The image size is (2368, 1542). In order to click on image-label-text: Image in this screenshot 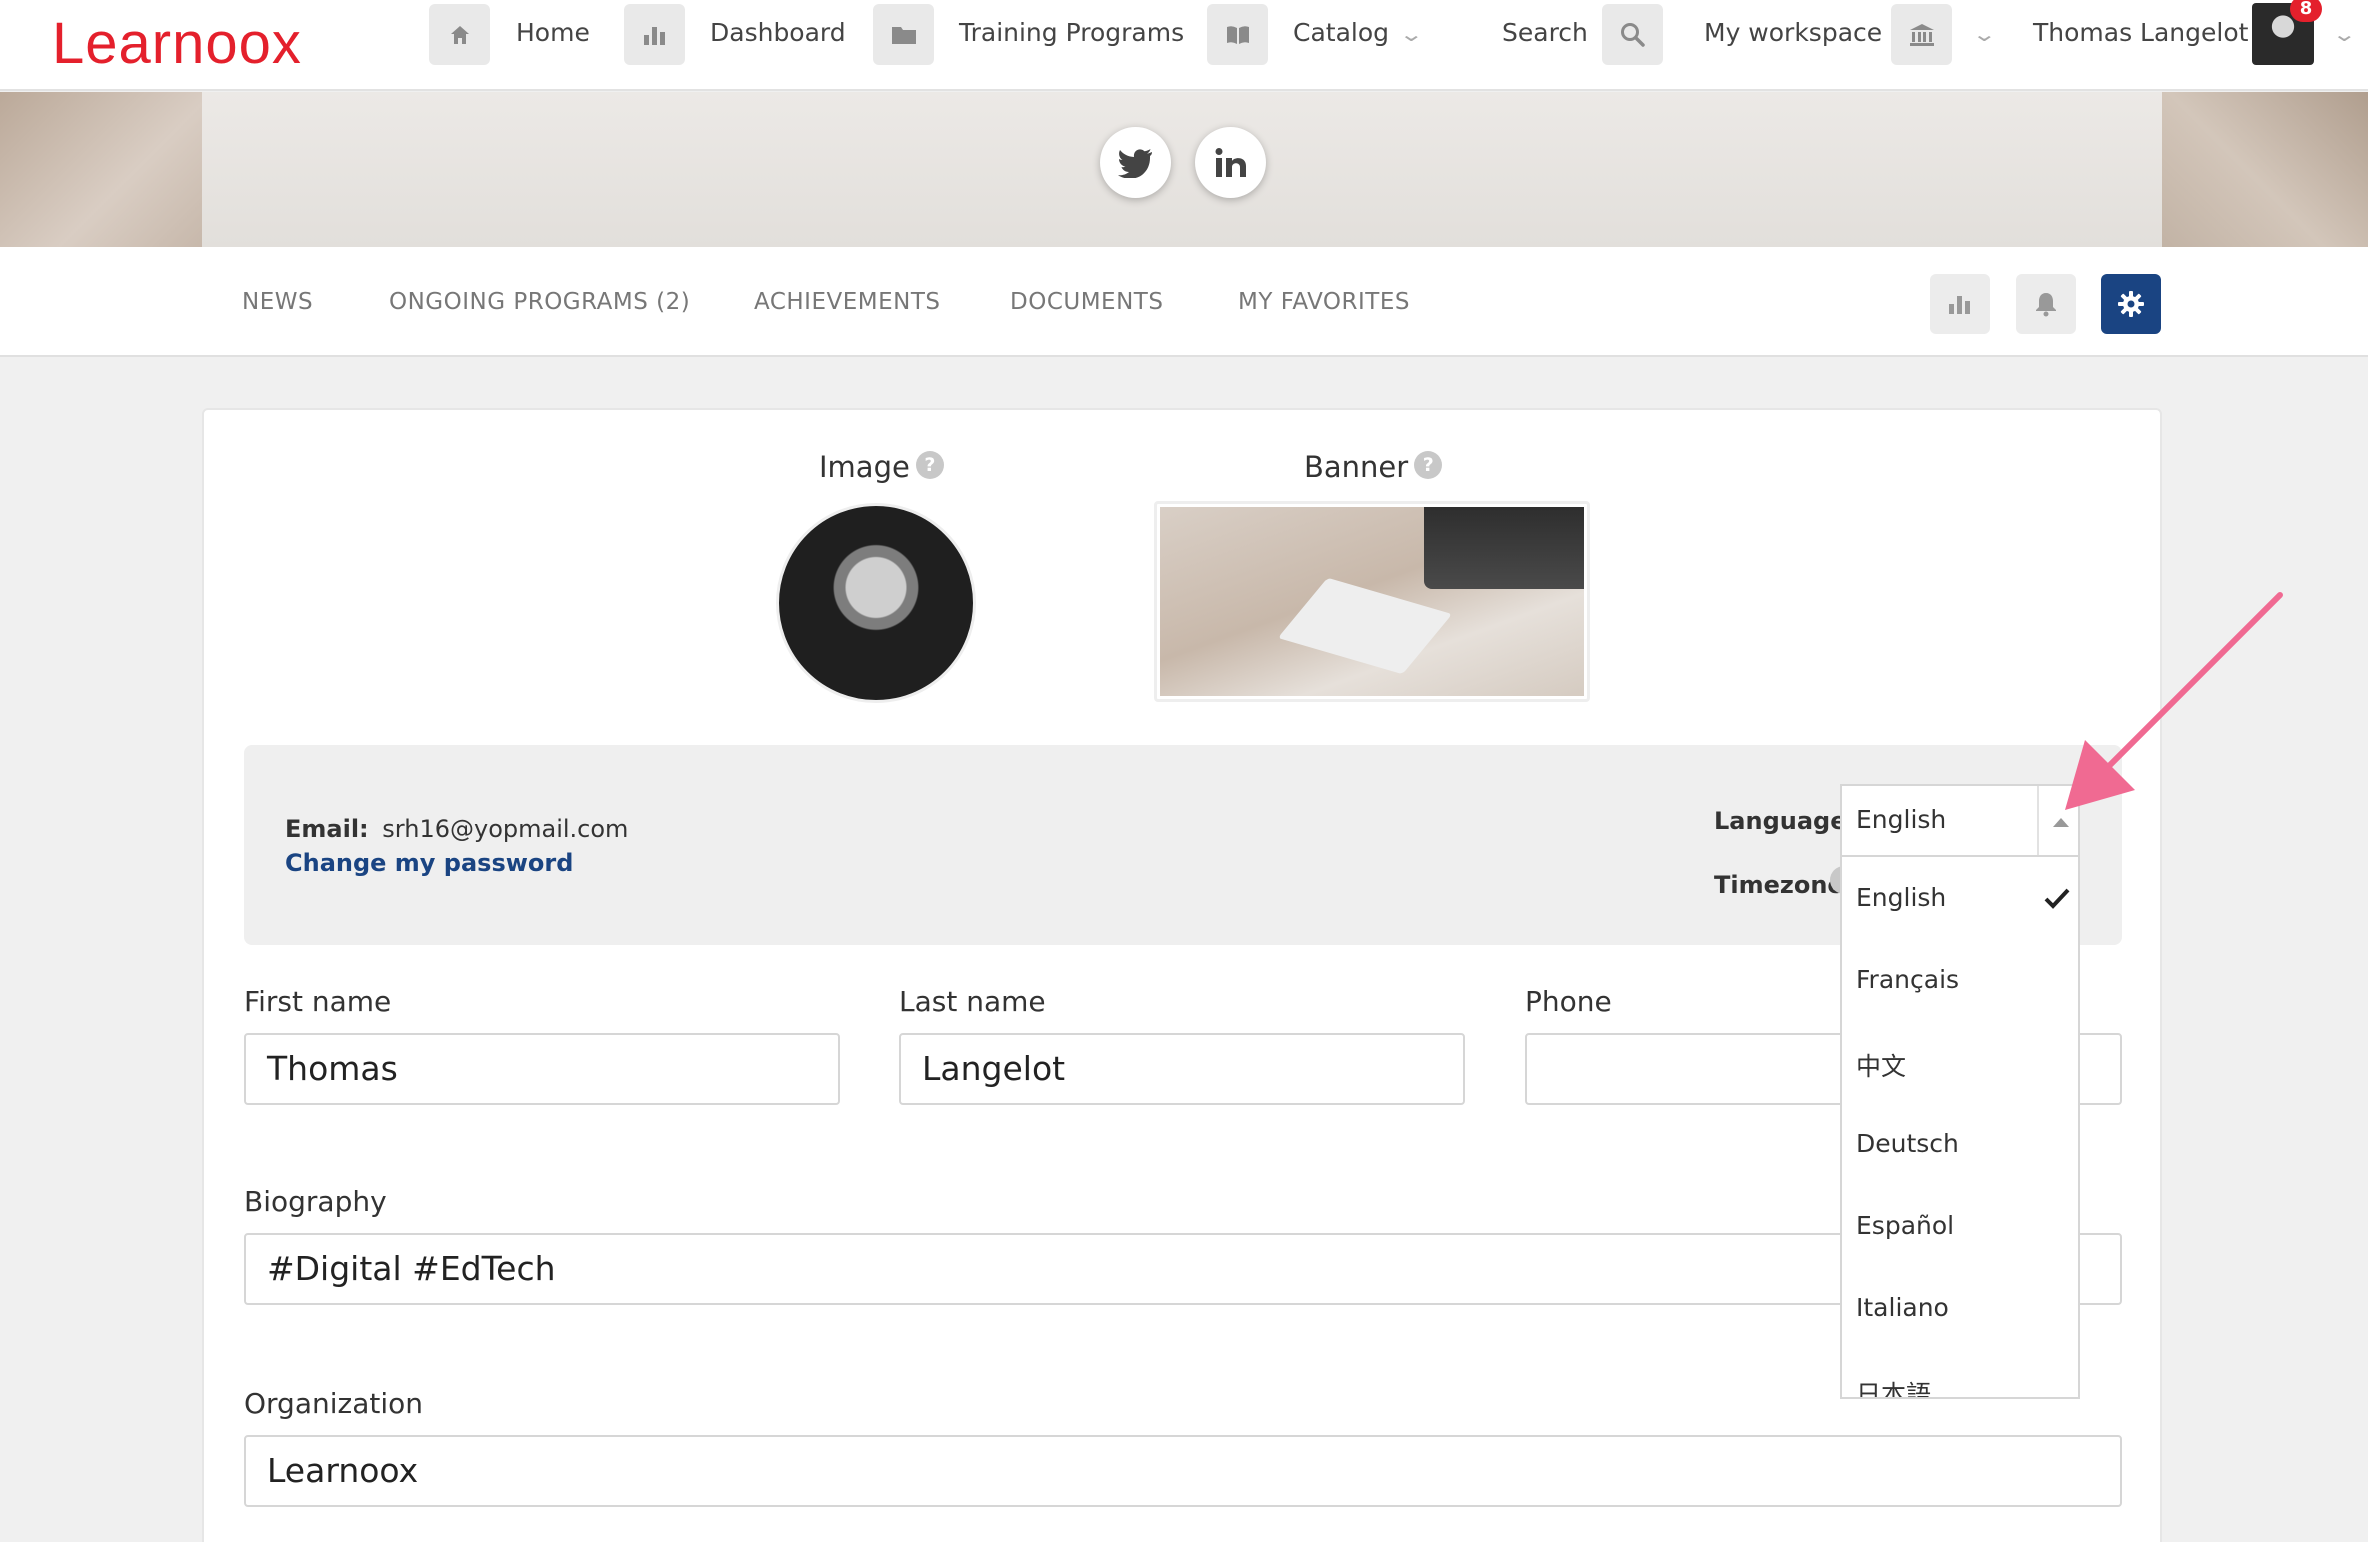, I will do `click(864, 467)`.